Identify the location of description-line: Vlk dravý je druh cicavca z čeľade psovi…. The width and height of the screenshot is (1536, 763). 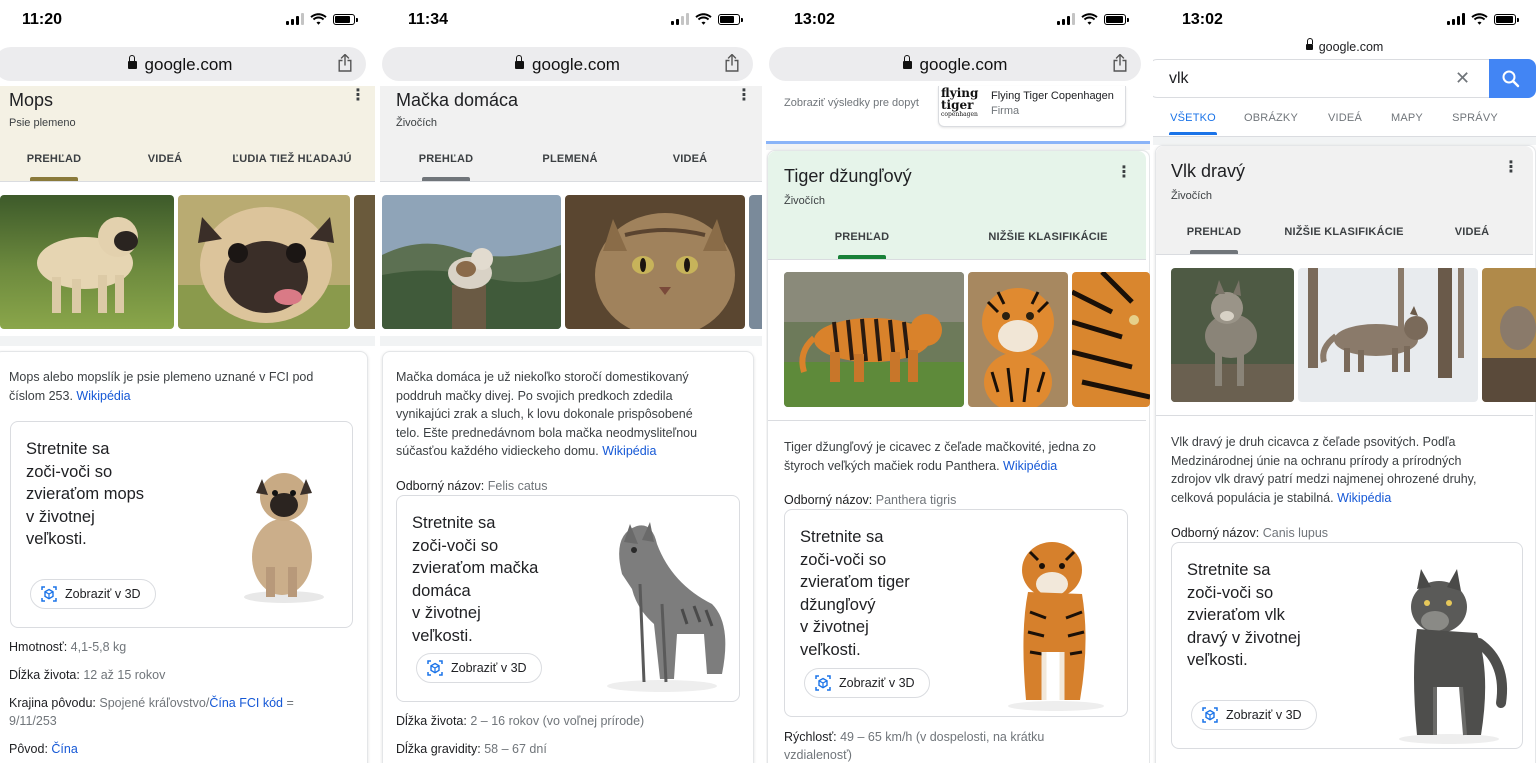
(1313, 442).